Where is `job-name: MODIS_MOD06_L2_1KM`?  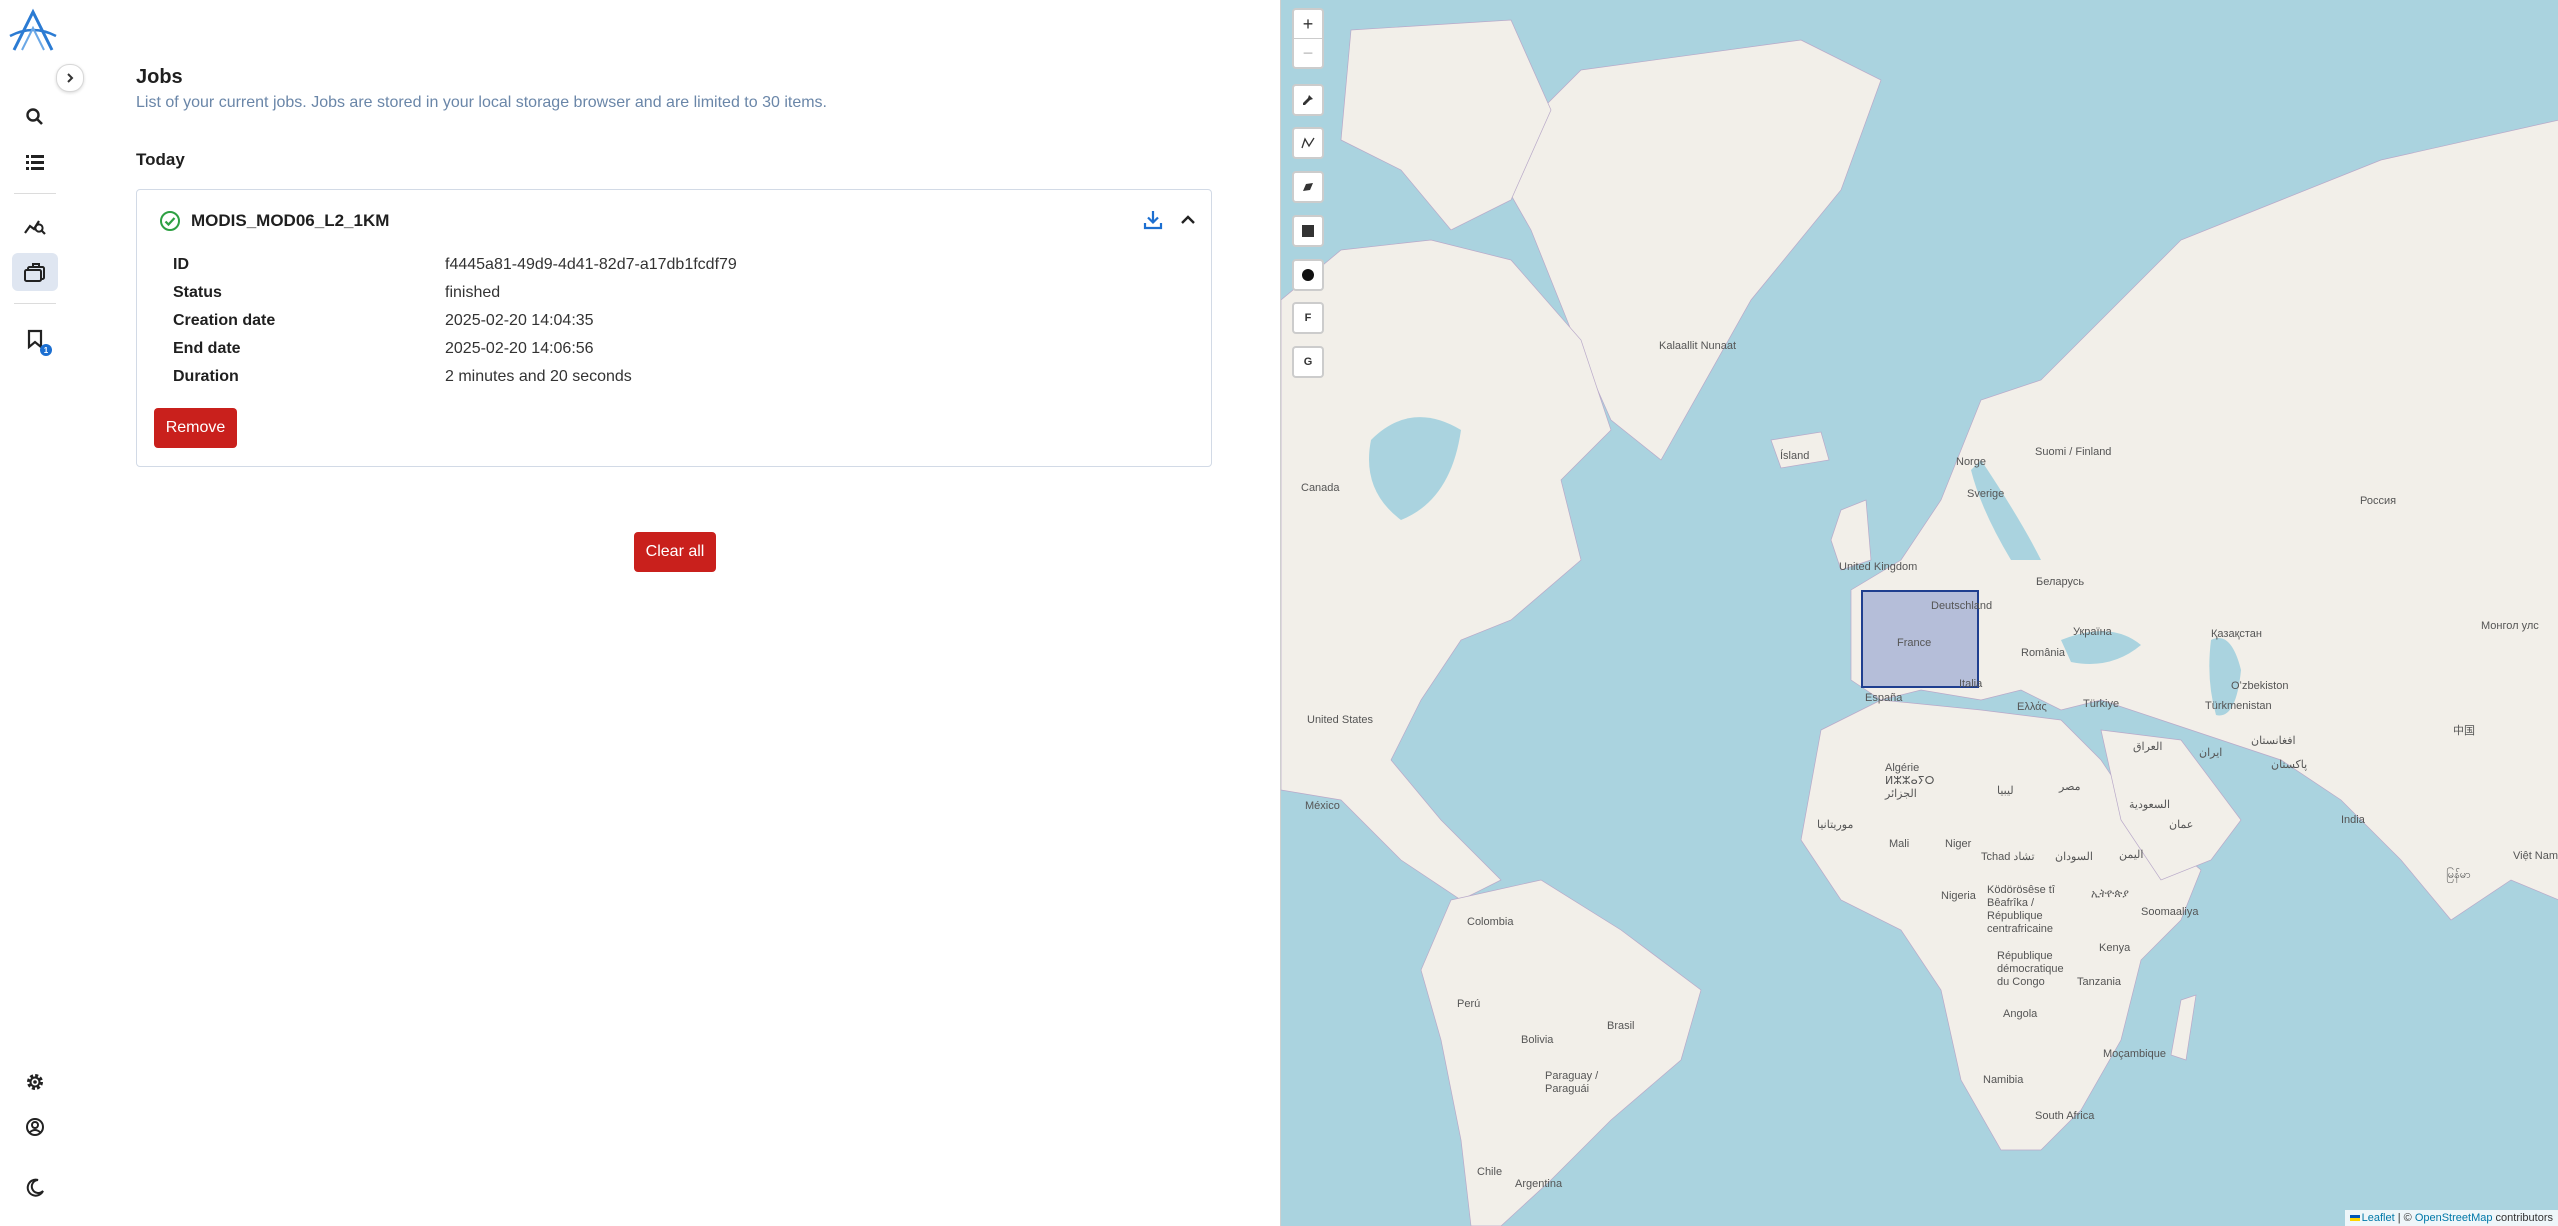 job-name: MODIS_MOD06_L2_1KM is located at coordinates (290, 220).